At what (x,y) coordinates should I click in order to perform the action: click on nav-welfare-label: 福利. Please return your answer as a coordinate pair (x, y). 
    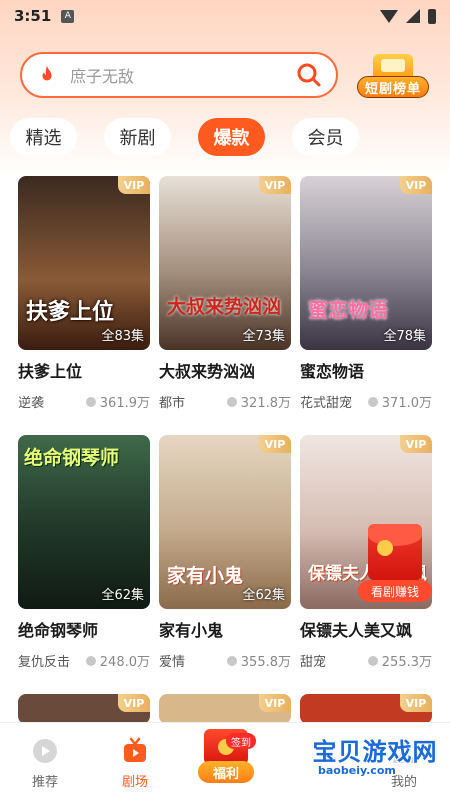
    Looking at the image, I should click on (226, 772).